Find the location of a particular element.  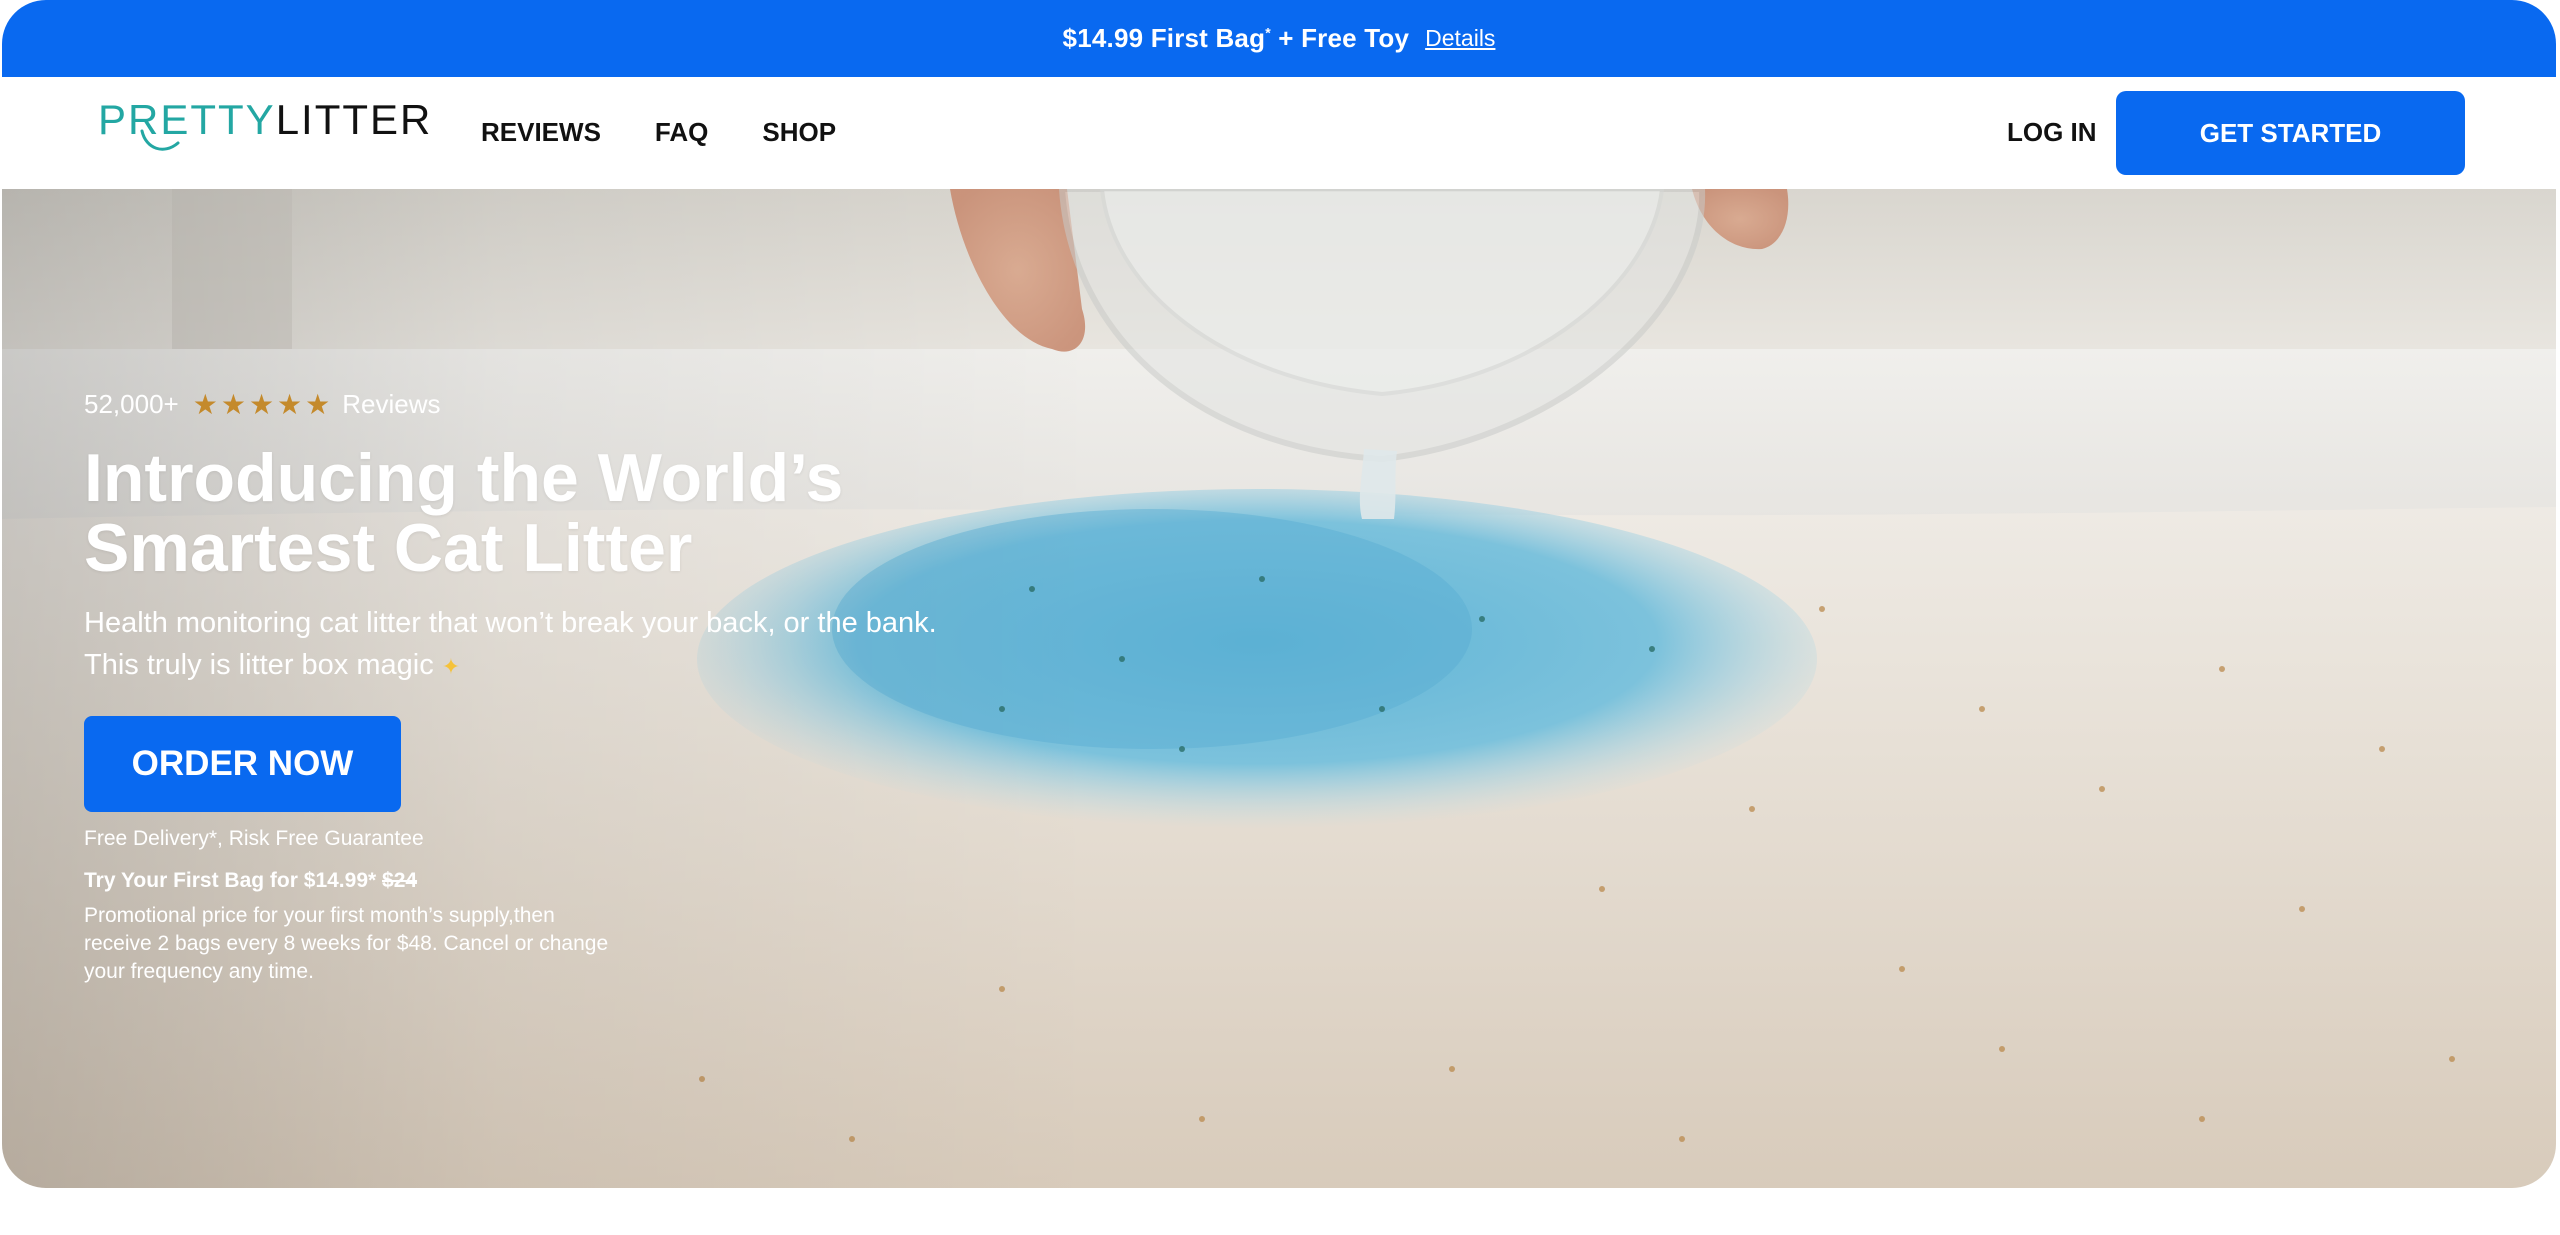

promo-extra: + Free Toy is located at coordinates (1340, 38).